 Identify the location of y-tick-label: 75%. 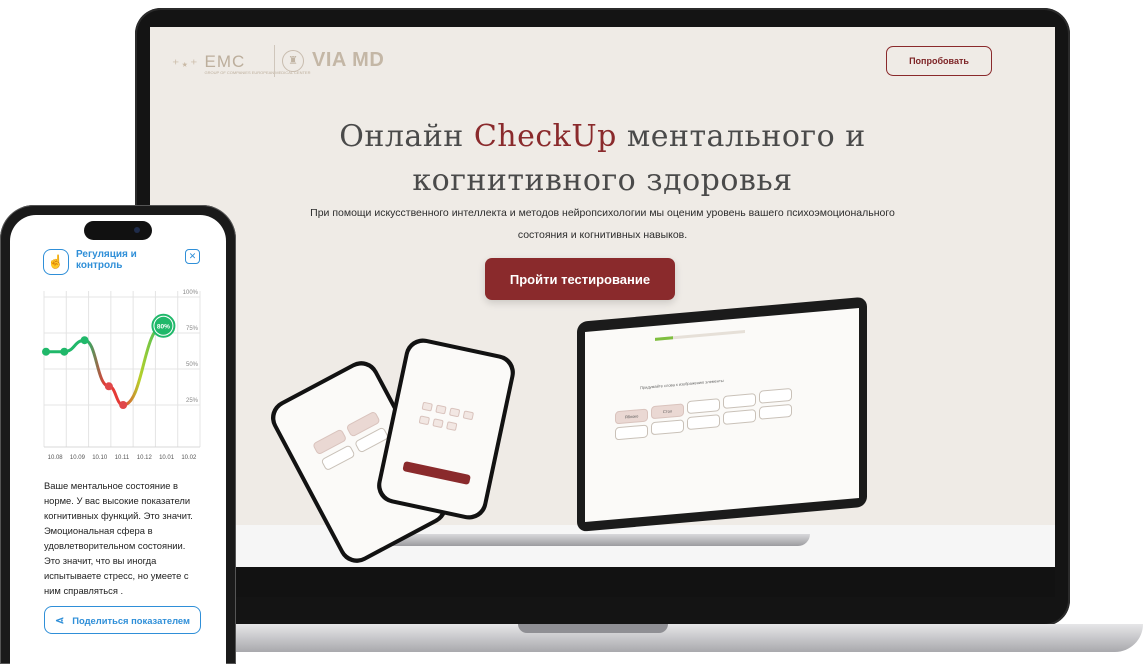
(192, 329).